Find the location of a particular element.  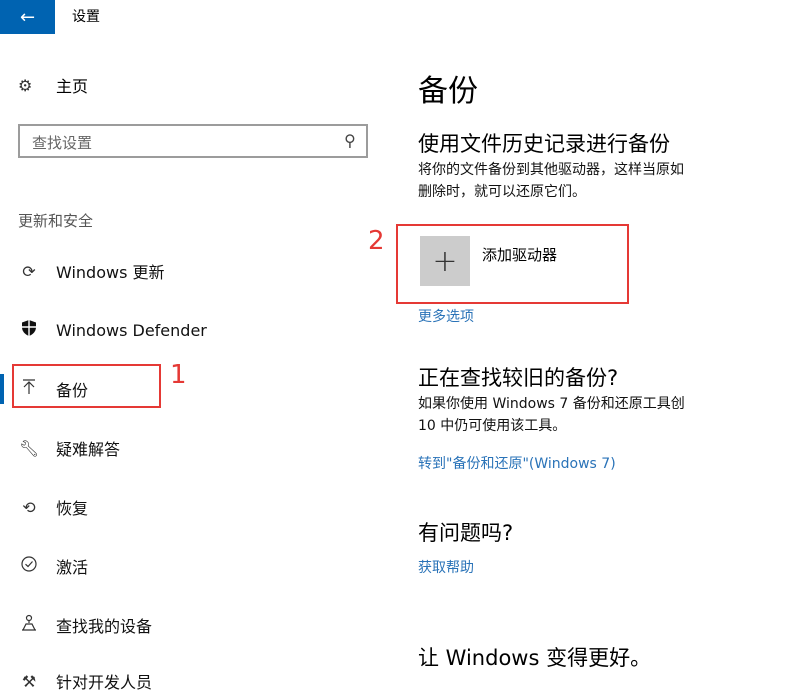

sidebar-item-label: Windows 更新 is located at coordinates (110, 272).